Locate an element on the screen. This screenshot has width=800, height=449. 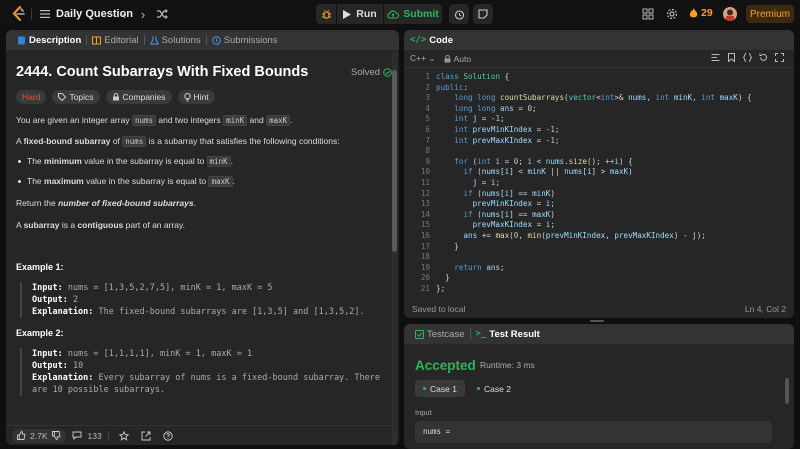
fire-icon is located at coordinates (693, 12).